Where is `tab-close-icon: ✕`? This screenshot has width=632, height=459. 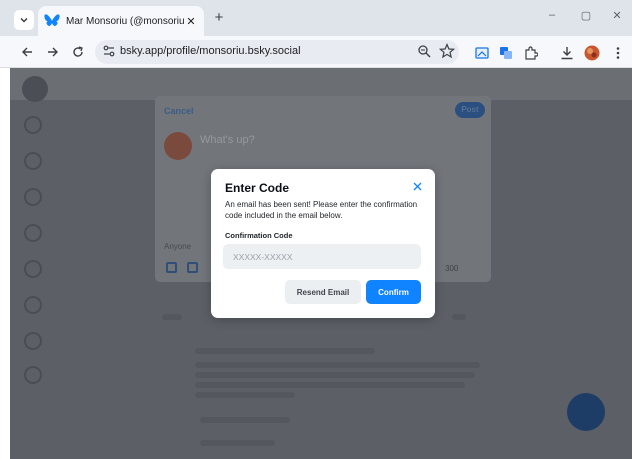
tab-close-icon: ✕ is located at coordinates (191, 21).